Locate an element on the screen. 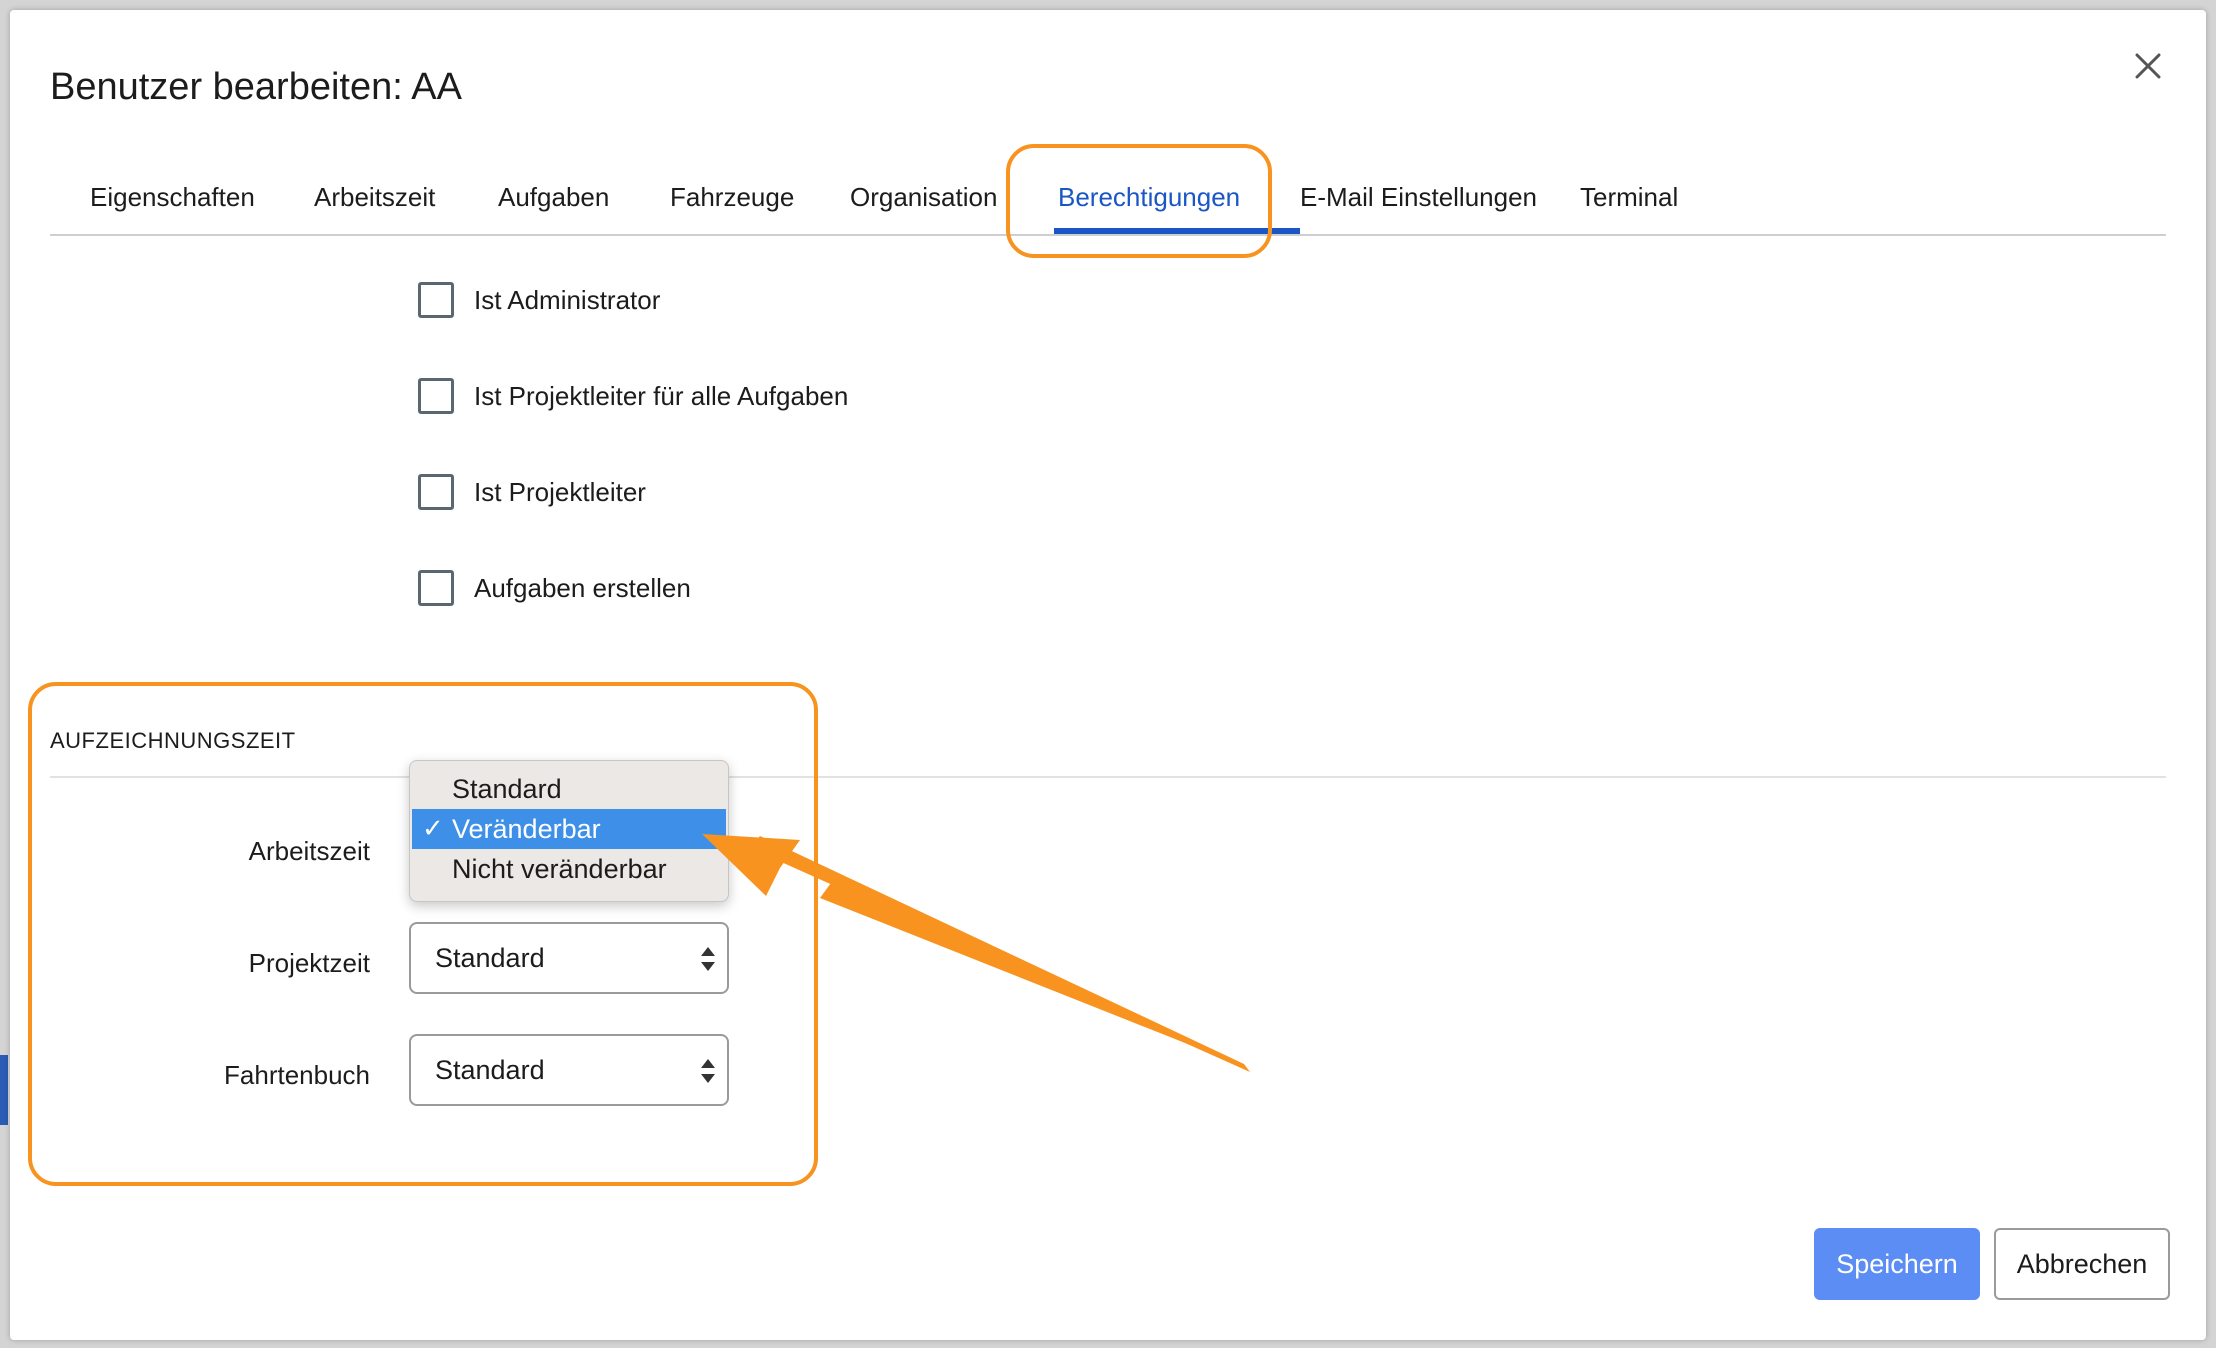 The image size is (2216, 1348). projektzeit-select: Standard is located at coordinates (569, 958).